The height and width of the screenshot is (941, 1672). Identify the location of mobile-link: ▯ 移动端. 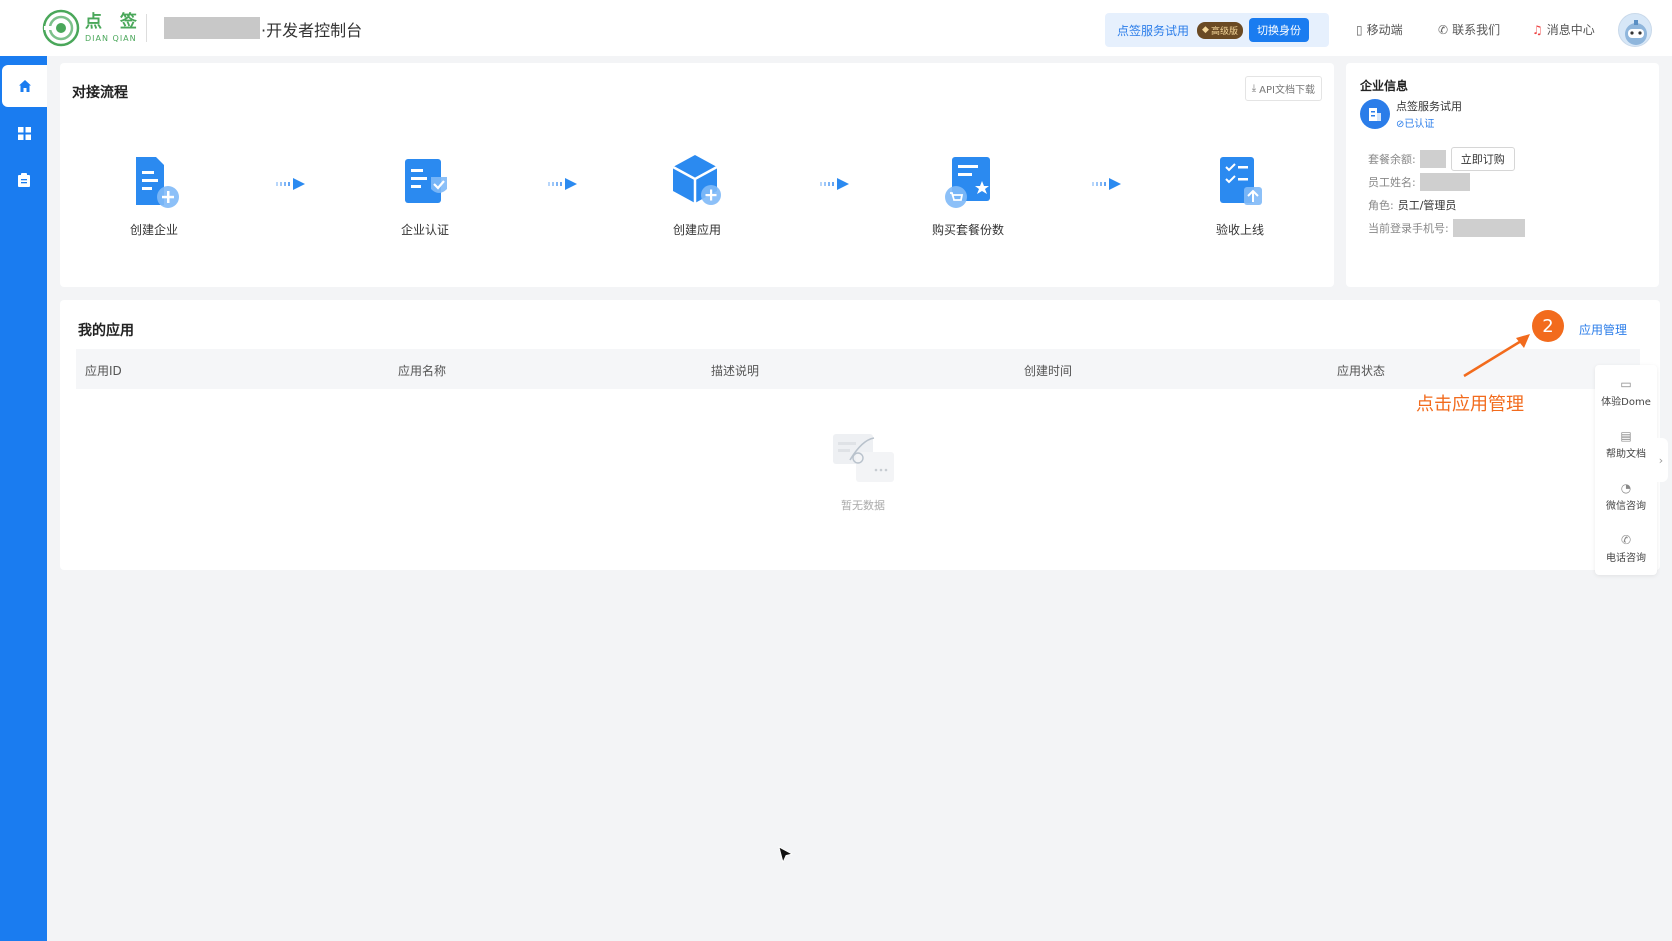
(1379, 29).